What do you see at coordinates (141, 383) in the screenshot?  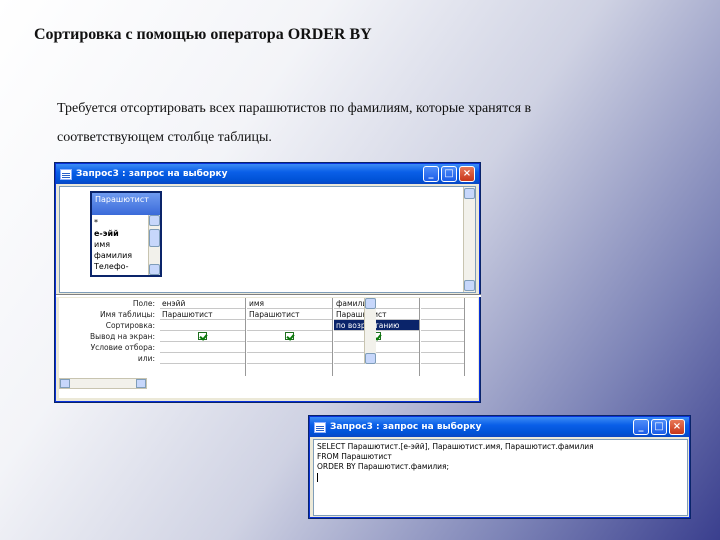 I see `scroll-right-button` at bounding box center [141, 383].